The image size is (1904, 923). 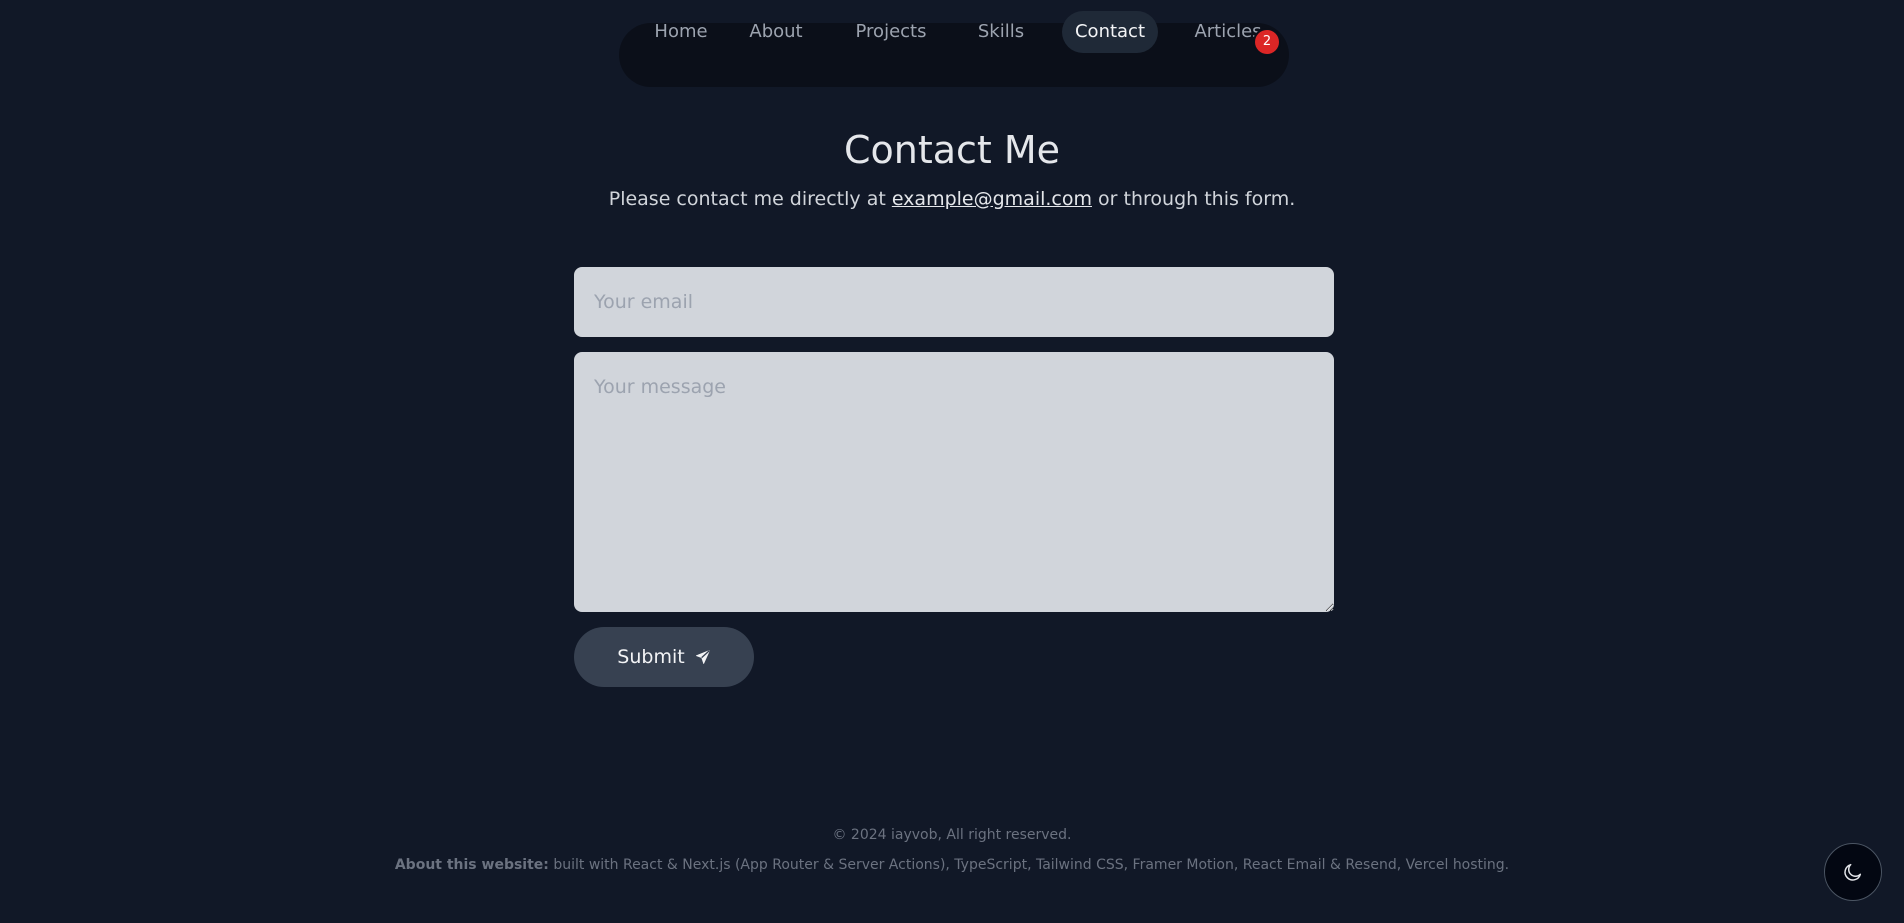 I want to click on email-link: example@gmail.com, so click(x=992, y=199).